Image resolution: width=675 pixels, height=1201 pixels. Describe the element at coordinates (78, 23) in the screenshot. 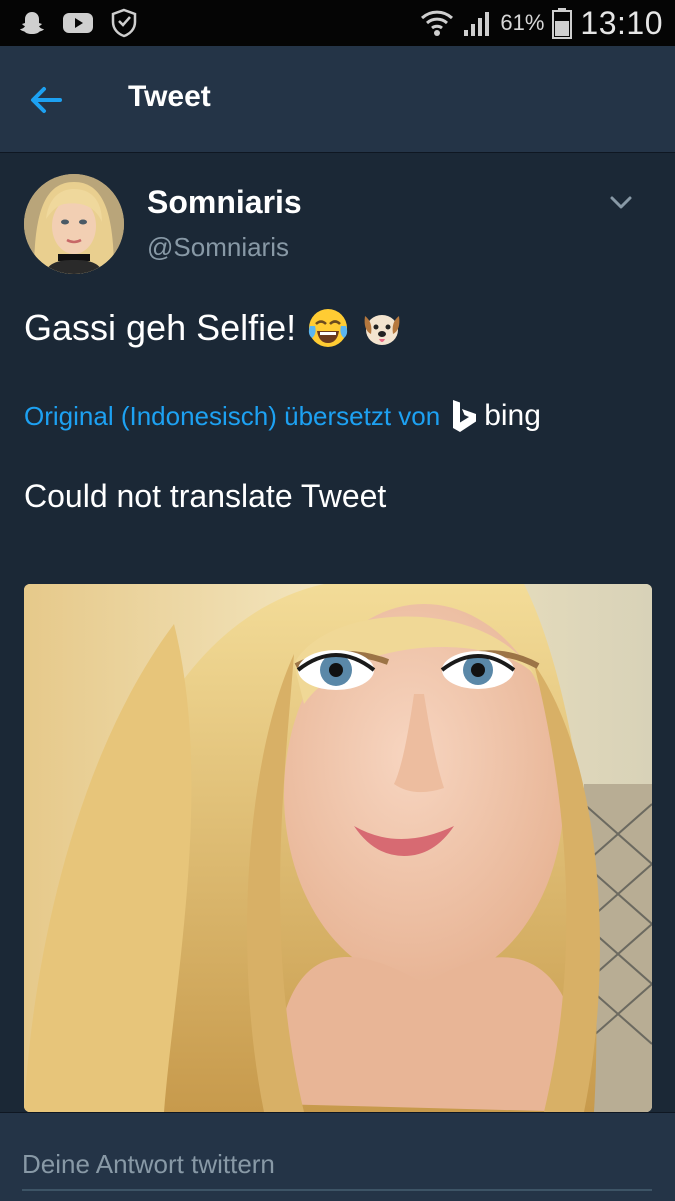

I see `youtube-icon` at that location.